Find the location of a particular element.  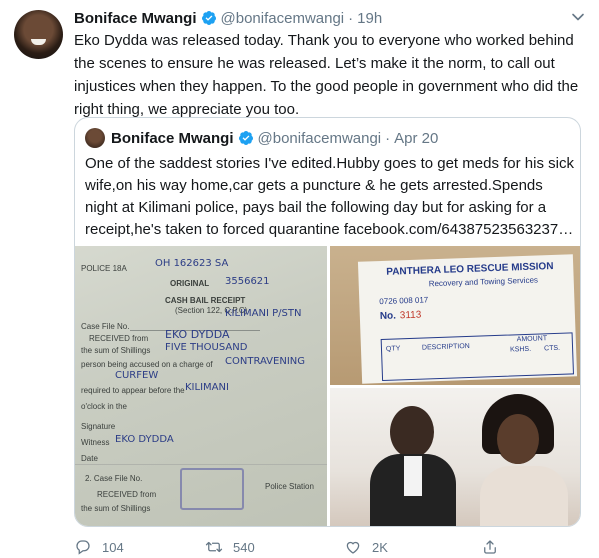

author-name: Boniface Mwangi is located at coordinates (135, 18).